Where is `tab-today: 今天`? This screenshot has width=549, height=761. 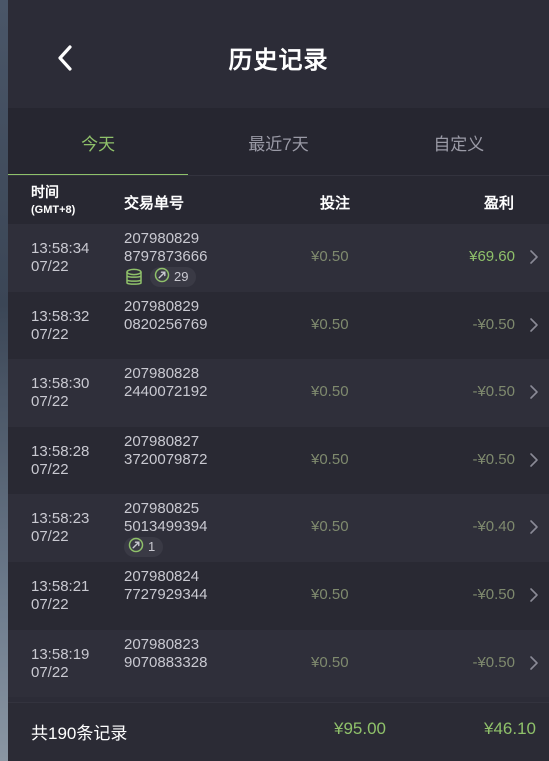 tab-today: 今天 is located at coordinates (98, 142).